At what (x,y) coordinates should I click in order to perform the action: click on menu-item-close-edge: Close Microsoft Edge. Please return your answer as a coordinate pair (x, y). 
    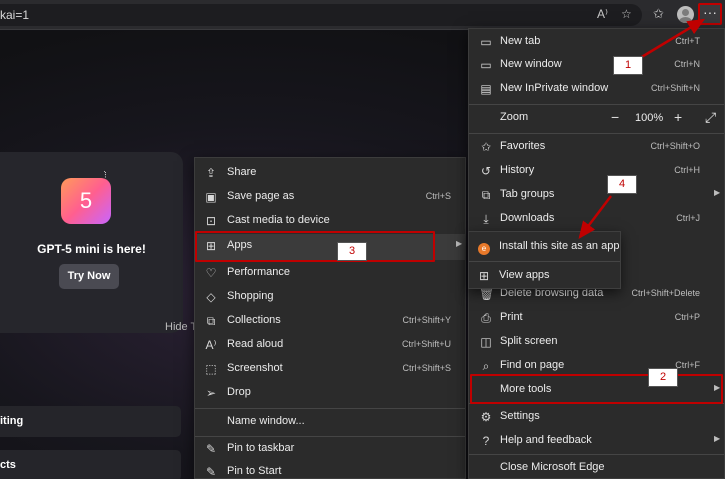
    Looking at the image, I should click on (596, 467).